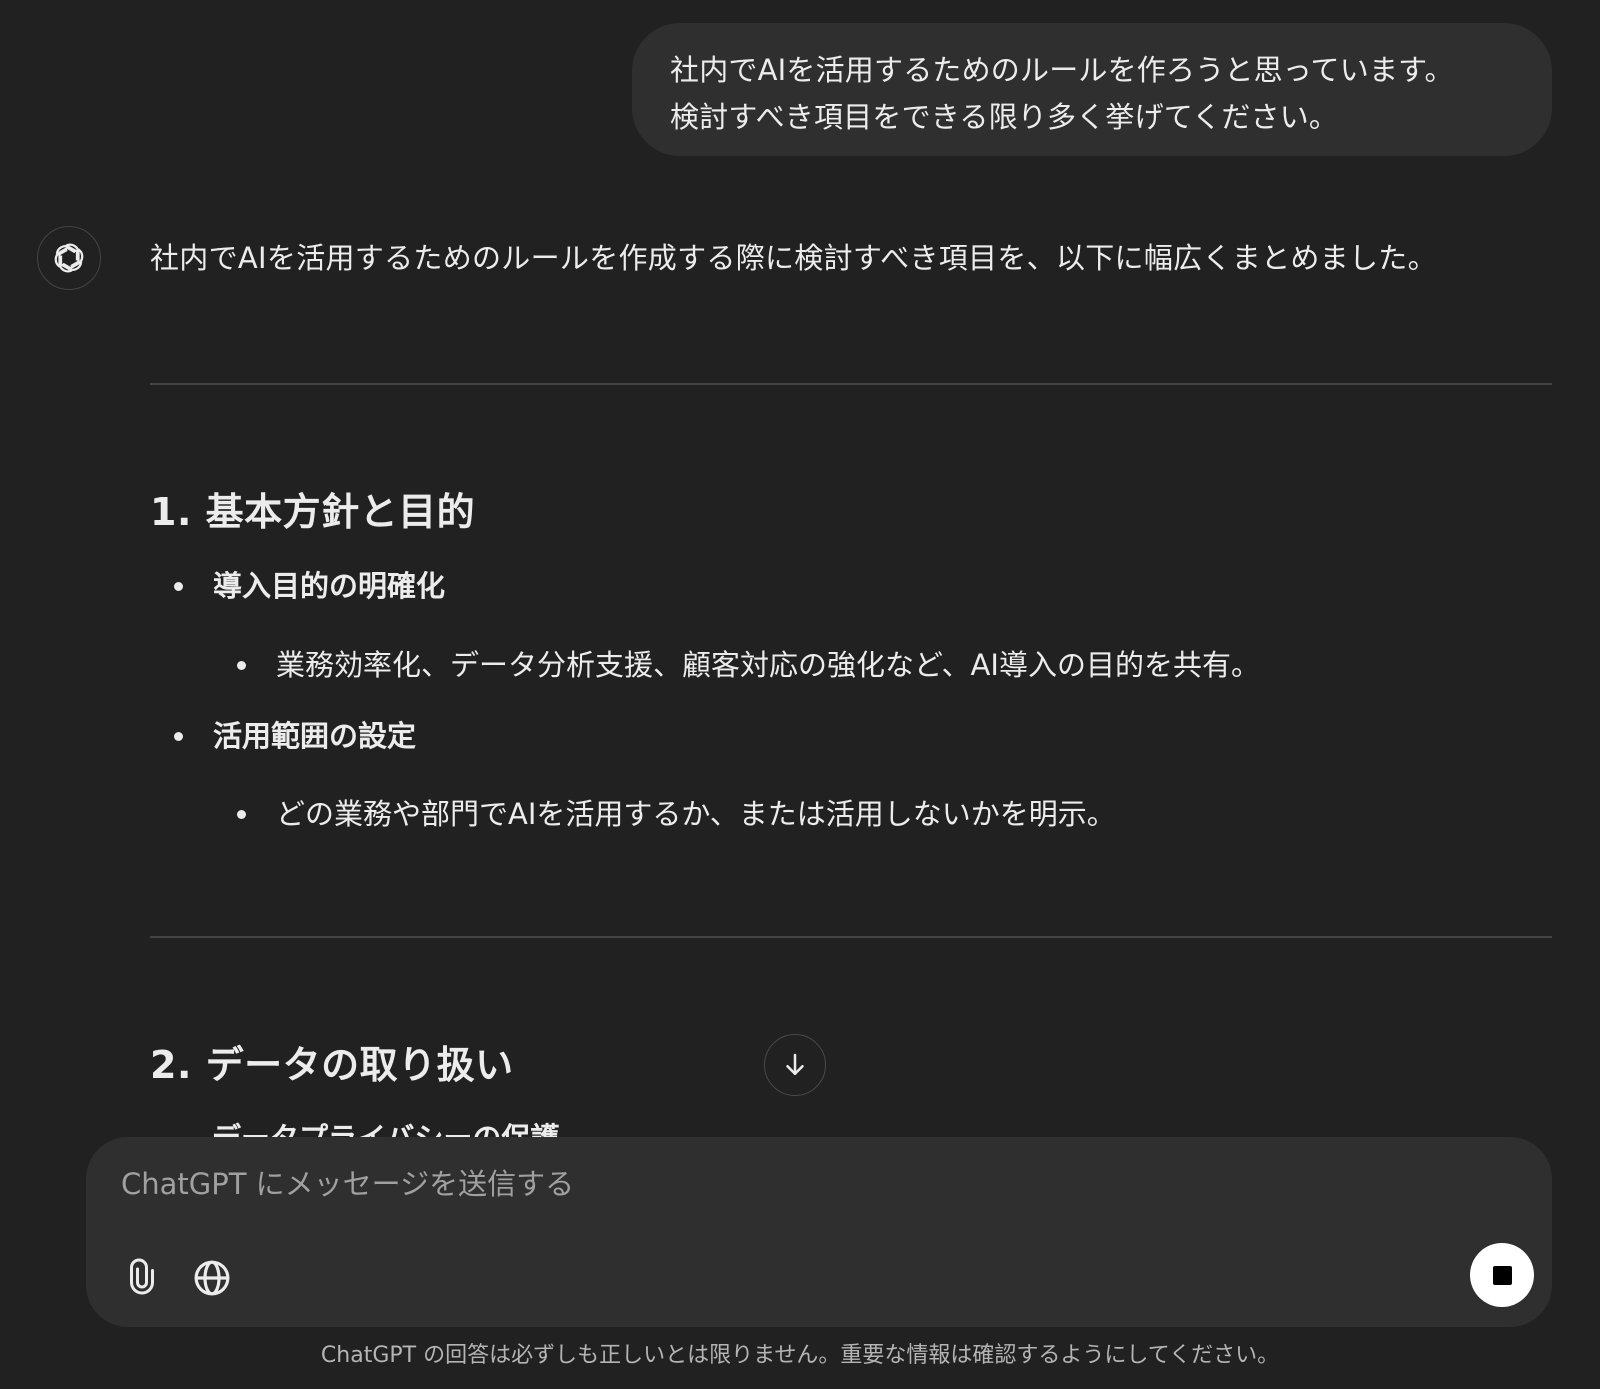  I want to click on assistant-avatar, so click(69, 258).